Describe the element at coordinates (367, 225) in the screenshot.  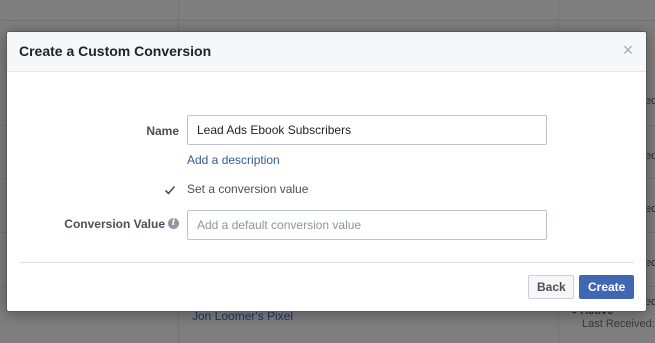
I see `conversion-value-input` at that location.